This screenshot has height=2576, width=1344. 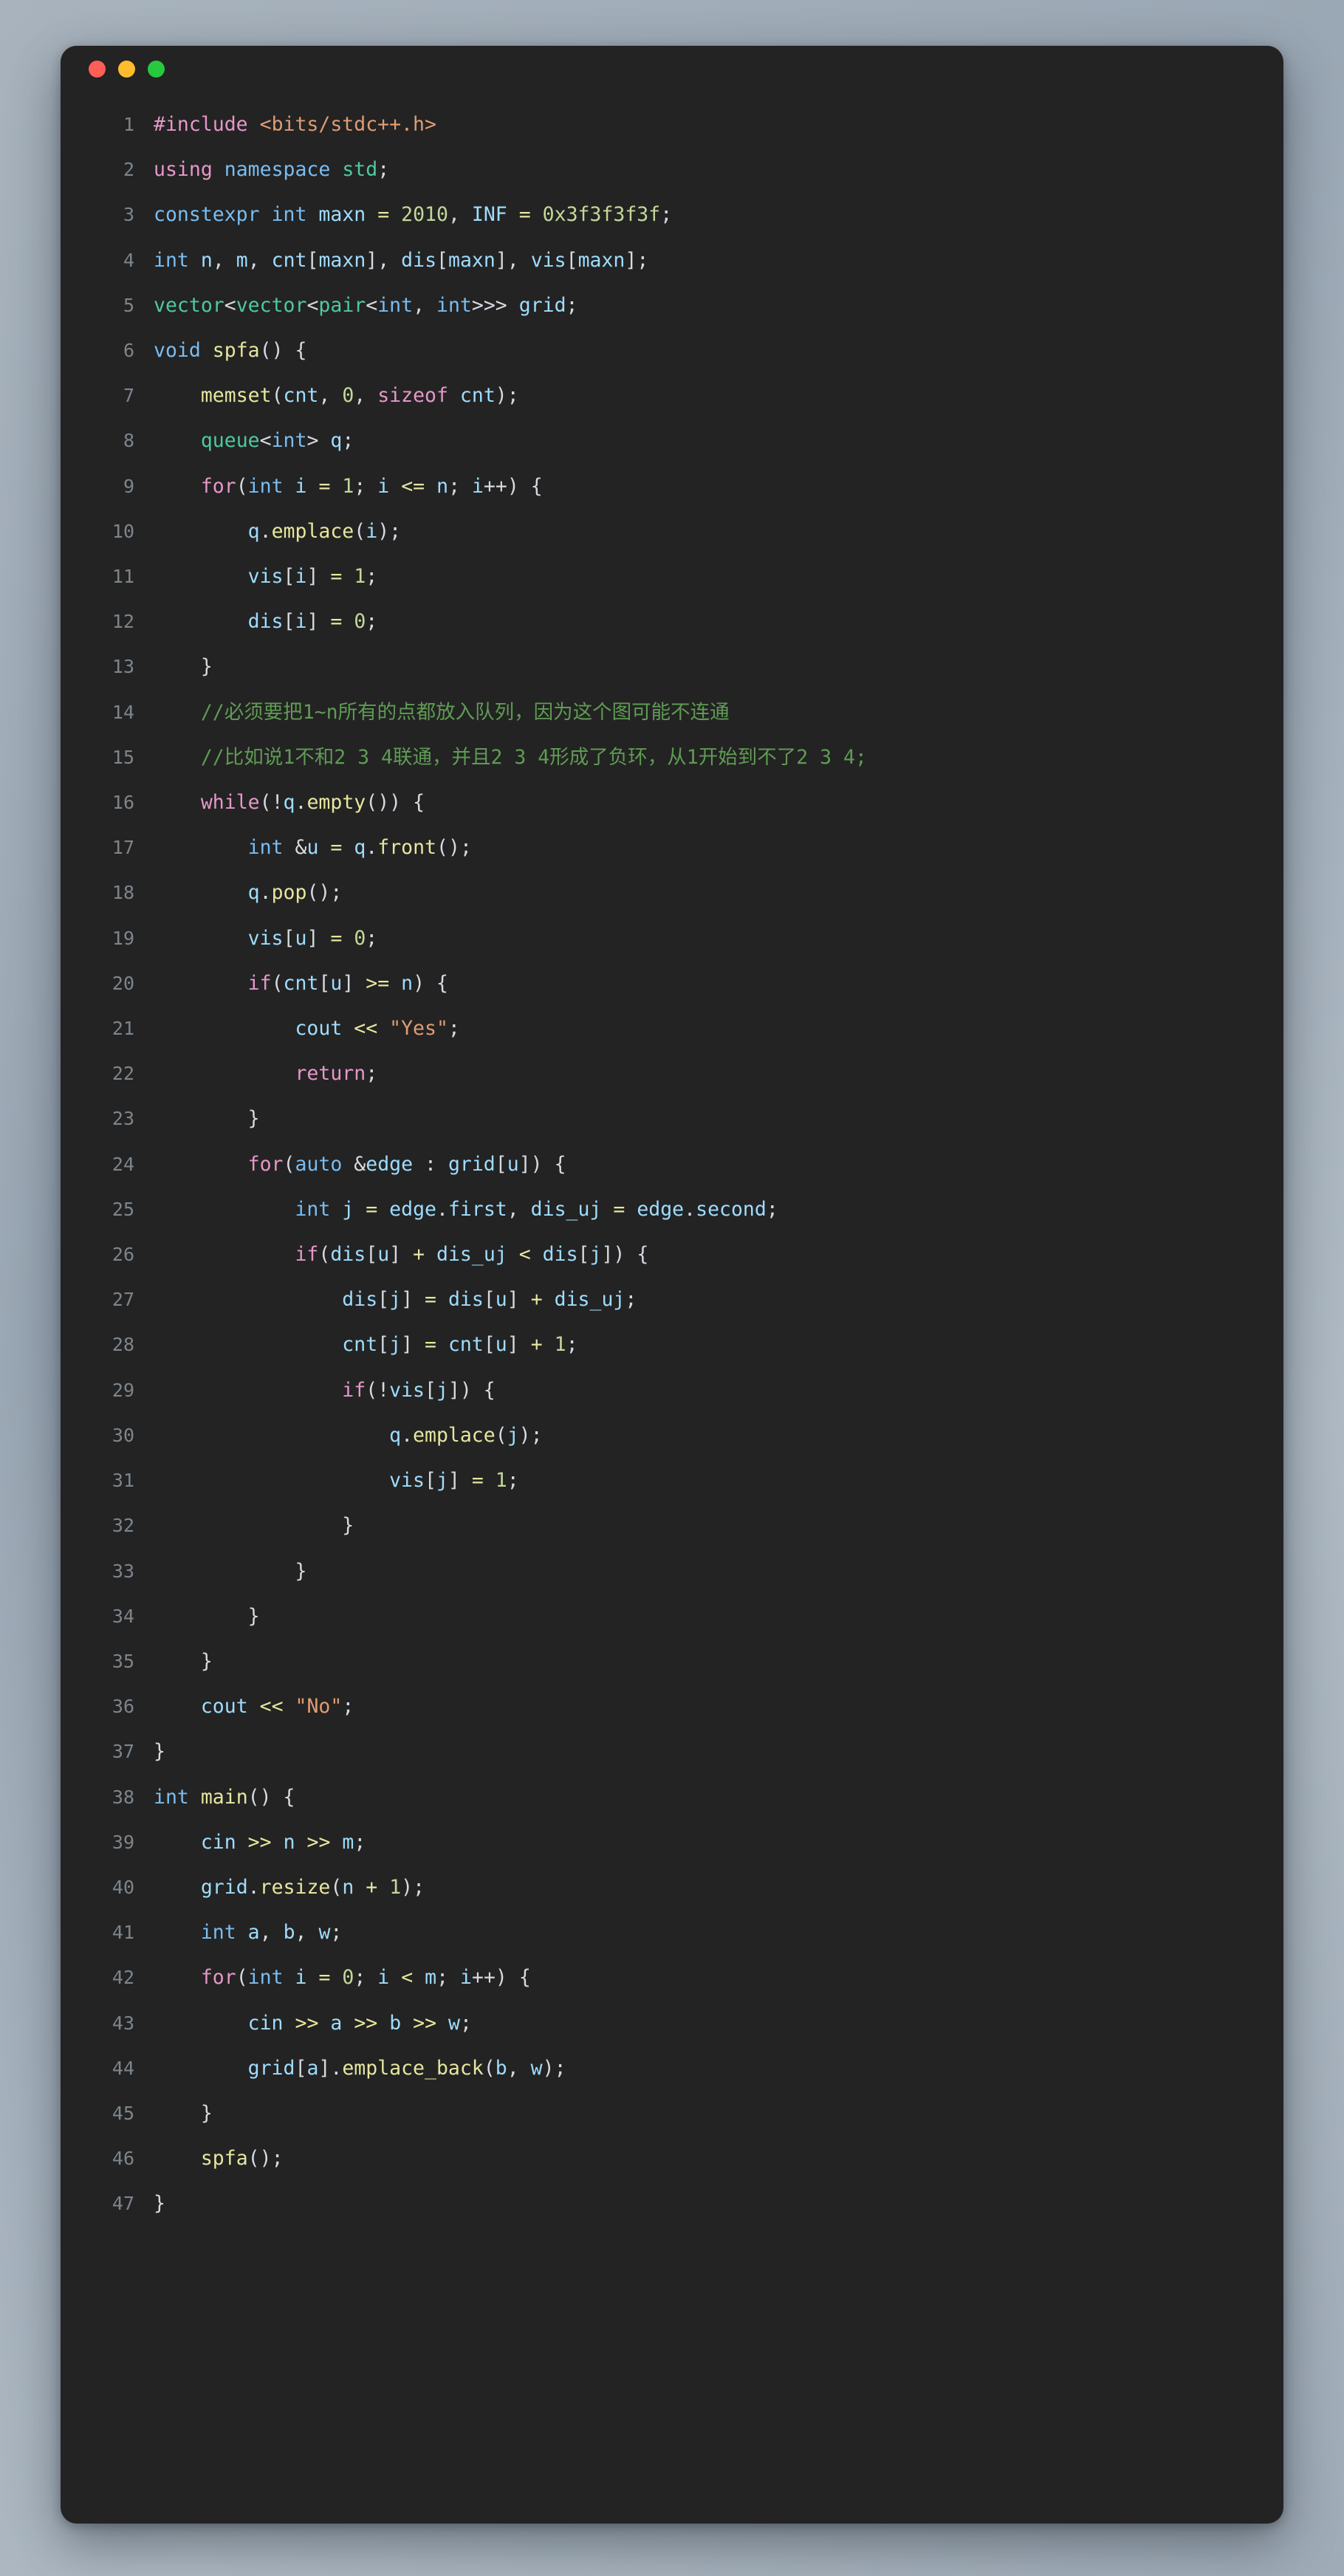 What do you see at coordinates (129, 441) in the screenshot?
I see `line-number: 8` at bounding box center [129, 441].